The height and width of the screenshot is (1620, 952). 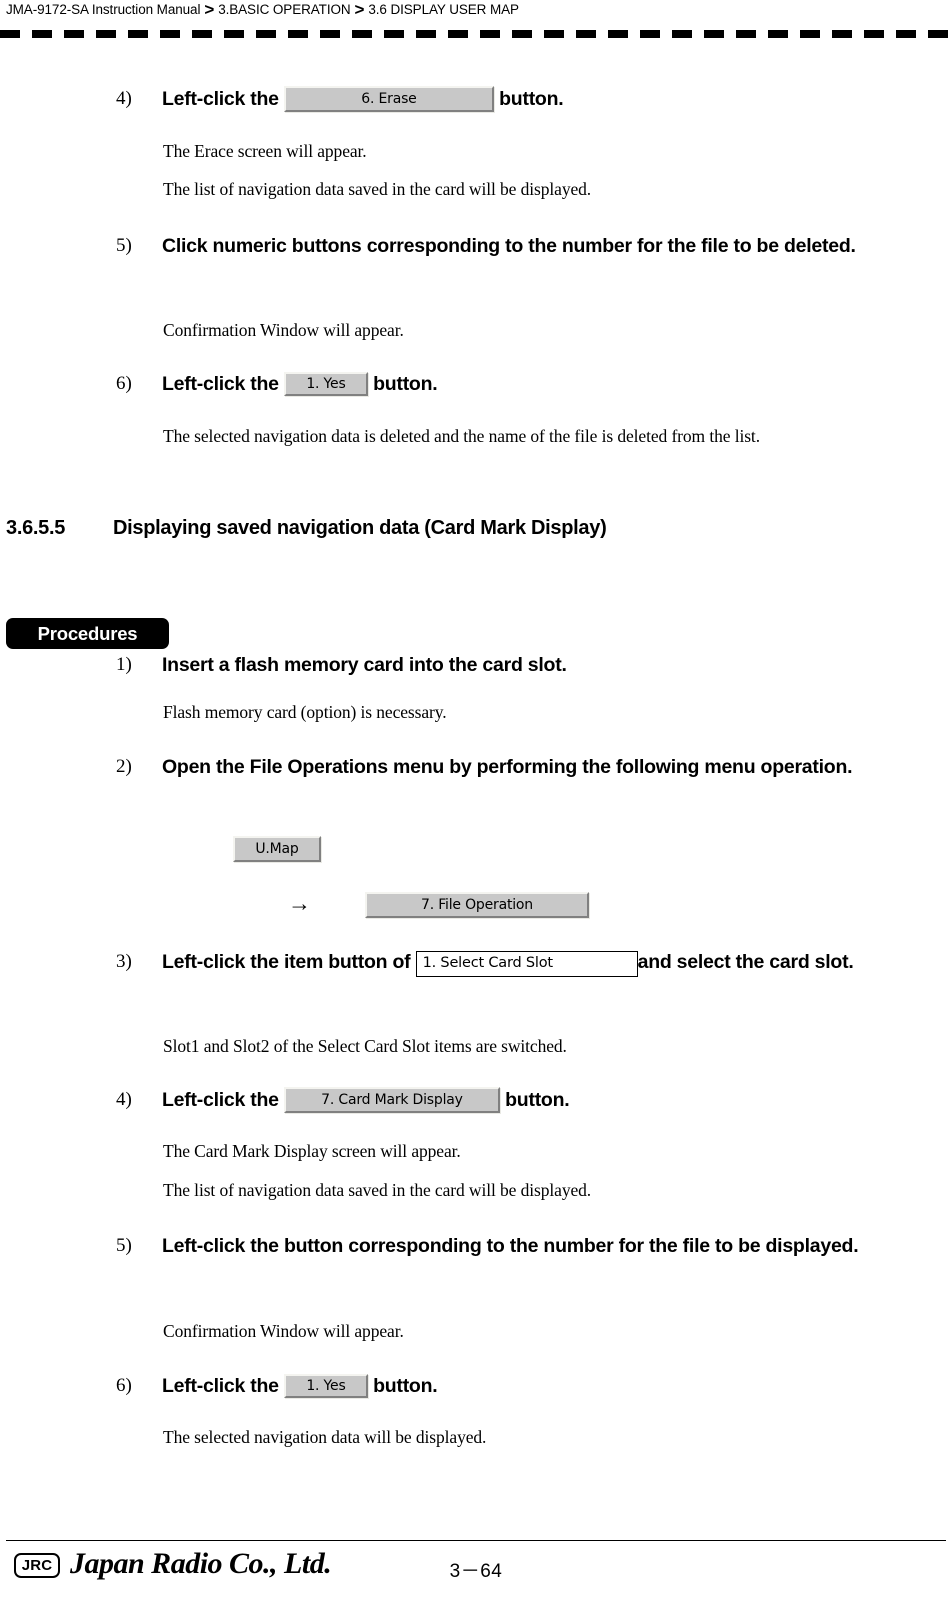 I want to click on card-mark-display-button: 7. Card Mark Display, so click(x=391, y=1100).